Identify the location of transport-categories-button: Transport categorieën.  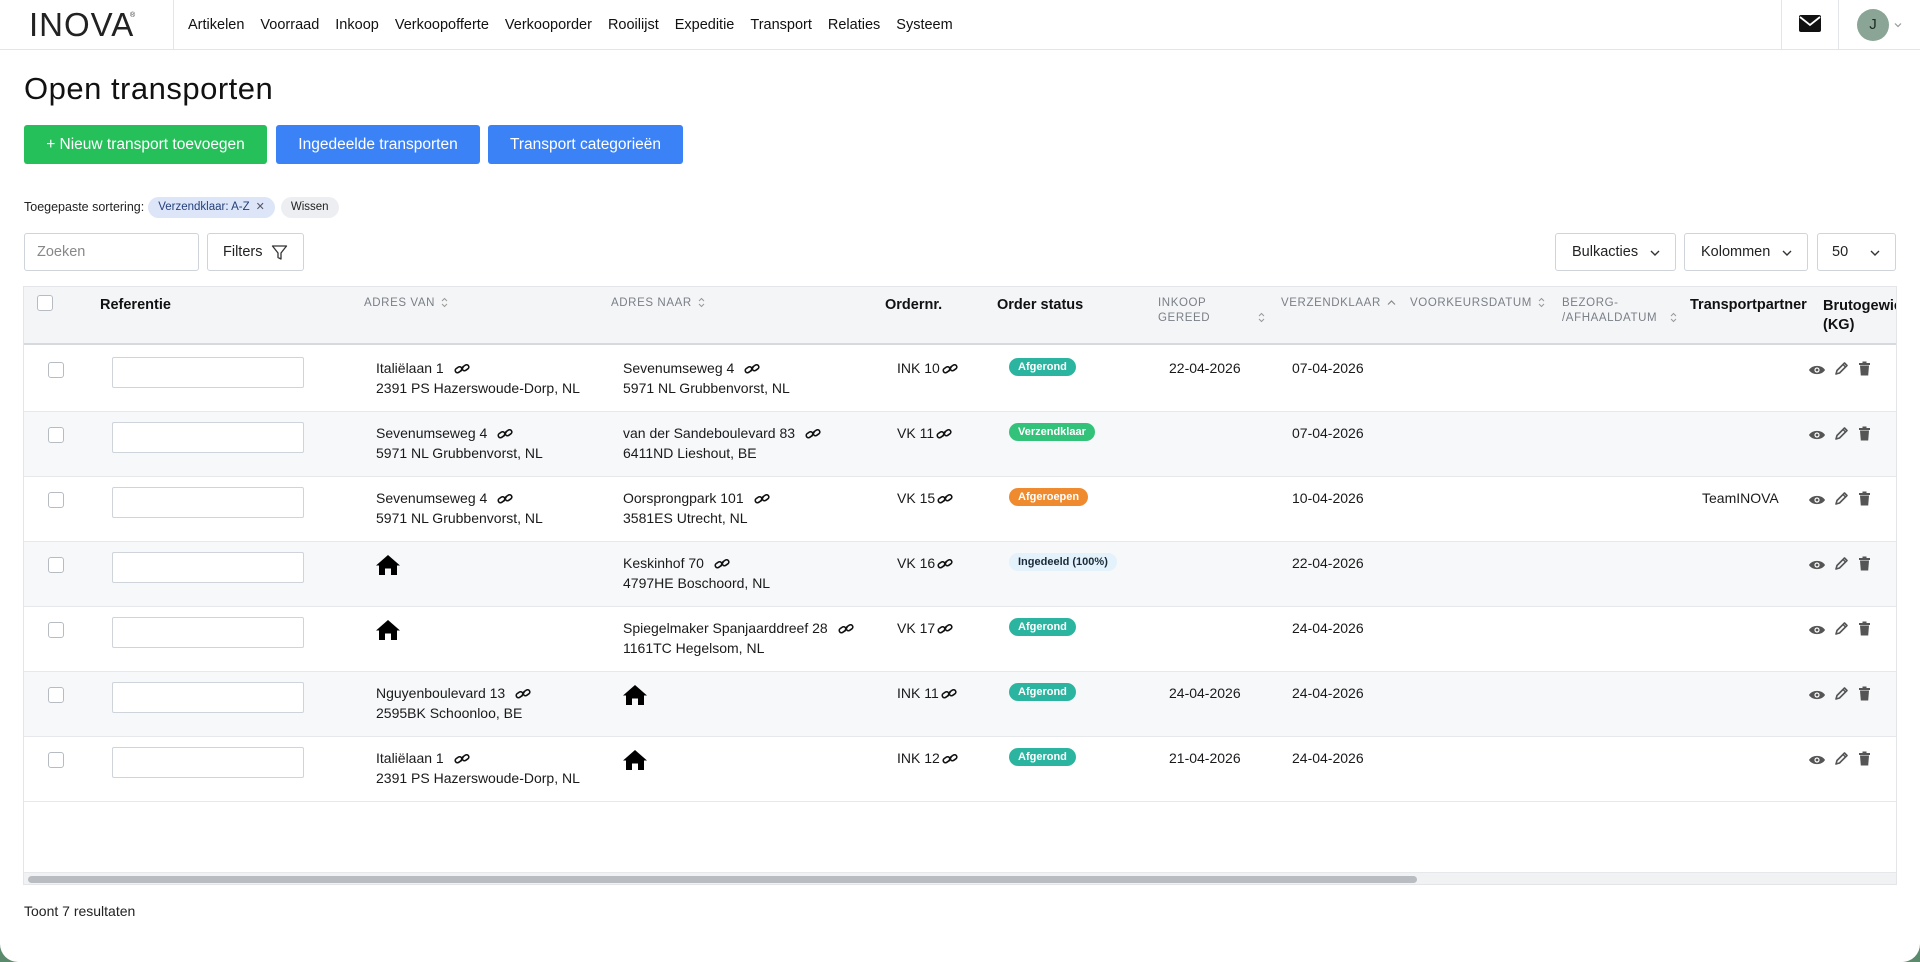
(585, 144).